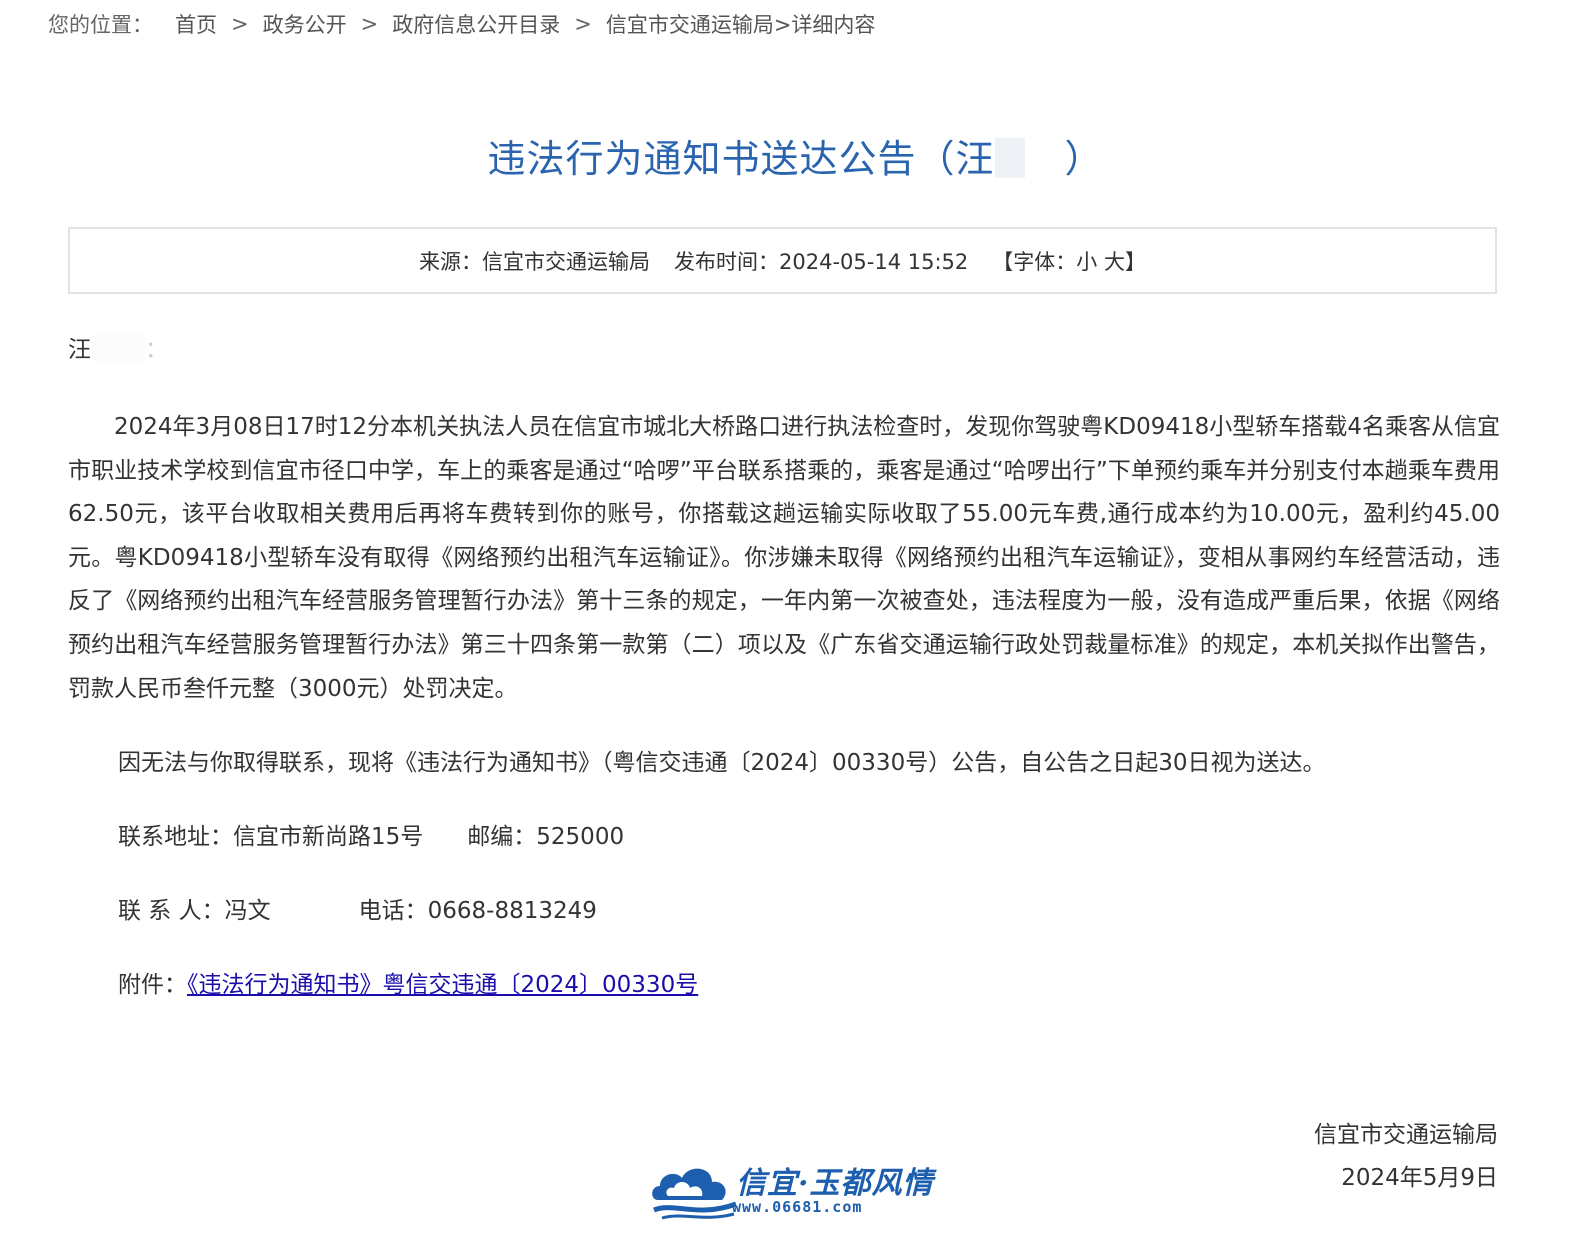 This screenshot has width=1591, height=1239. Describe the element at coordinates (305, 24) in the screenshot. I see `breadcrumb-gov-affairs-link: 政务公开` at that location.